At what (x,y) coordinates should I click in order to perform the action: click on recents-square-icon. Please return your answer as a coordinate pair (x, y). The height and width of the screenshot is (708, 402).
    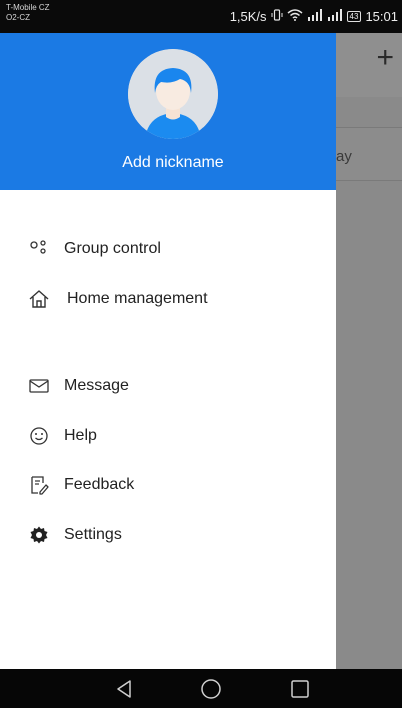
    Looking at the image, I should click on (300, 689).